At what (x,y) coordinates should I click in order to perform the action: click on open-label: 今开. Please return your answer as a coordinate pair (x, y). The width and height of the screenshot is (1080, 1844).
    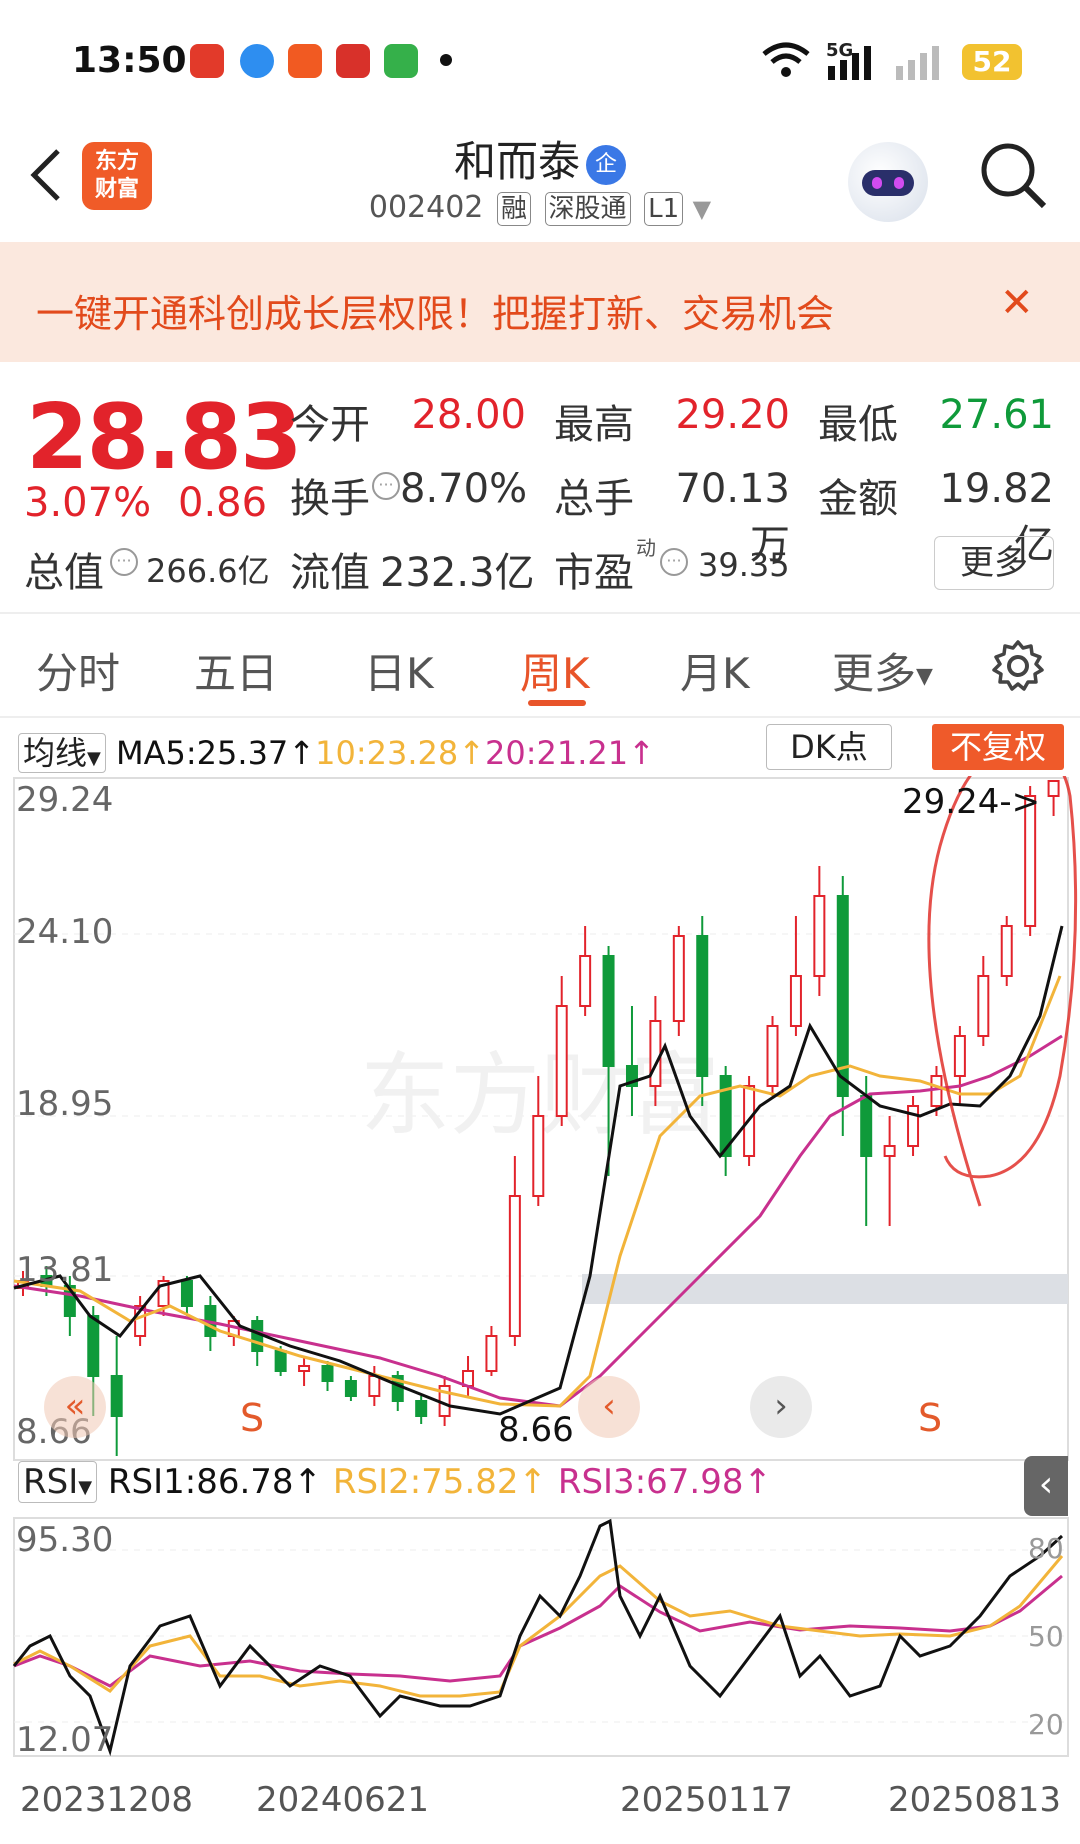
    Looking at the image, I should click on (330, 425).